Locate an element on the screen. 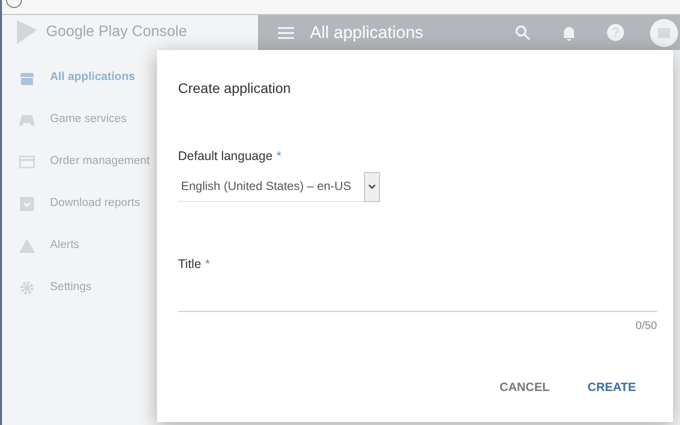 The width and height of the screenshot is (680, 425). download-icon is located at coordinates (27, 204).